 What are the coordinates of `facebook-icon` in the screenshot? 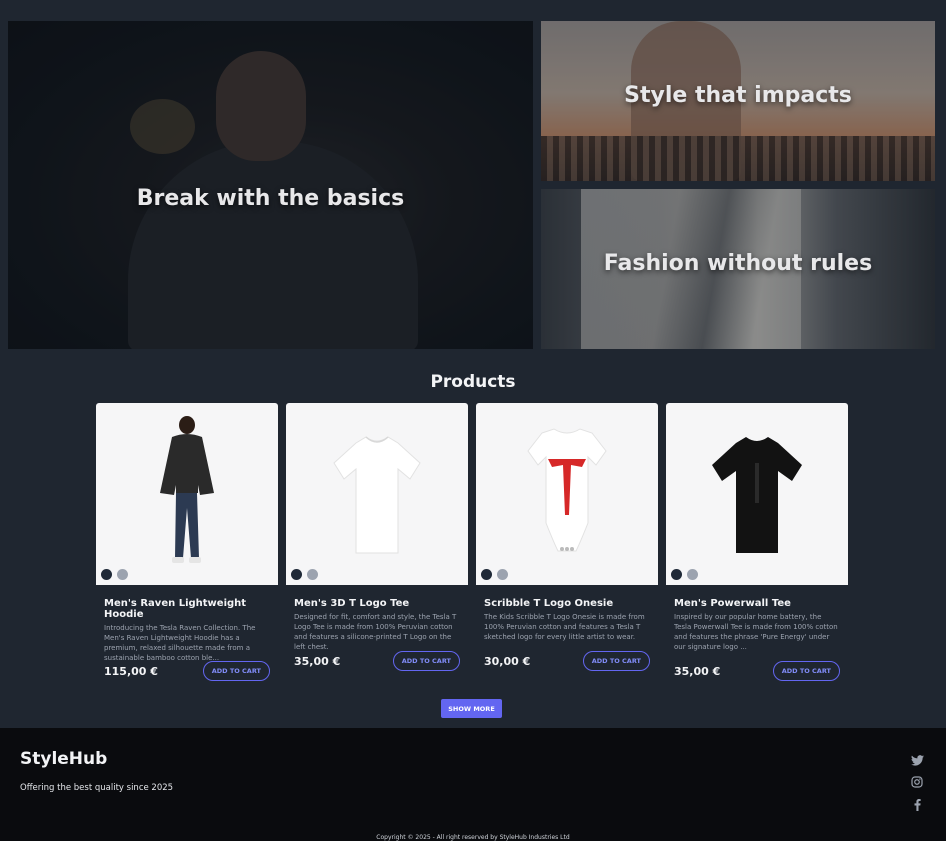 It's located at (917, 805).